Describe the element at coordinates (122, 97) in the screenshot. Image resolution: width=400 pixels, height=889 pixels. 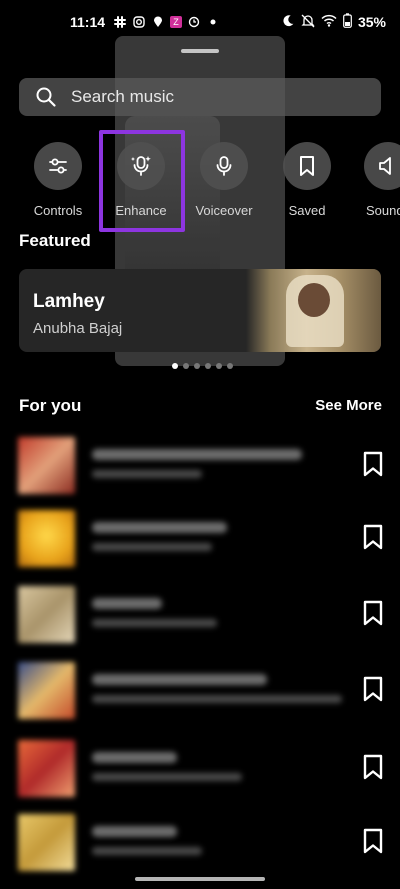
I see `search-input: Search music` at that location.